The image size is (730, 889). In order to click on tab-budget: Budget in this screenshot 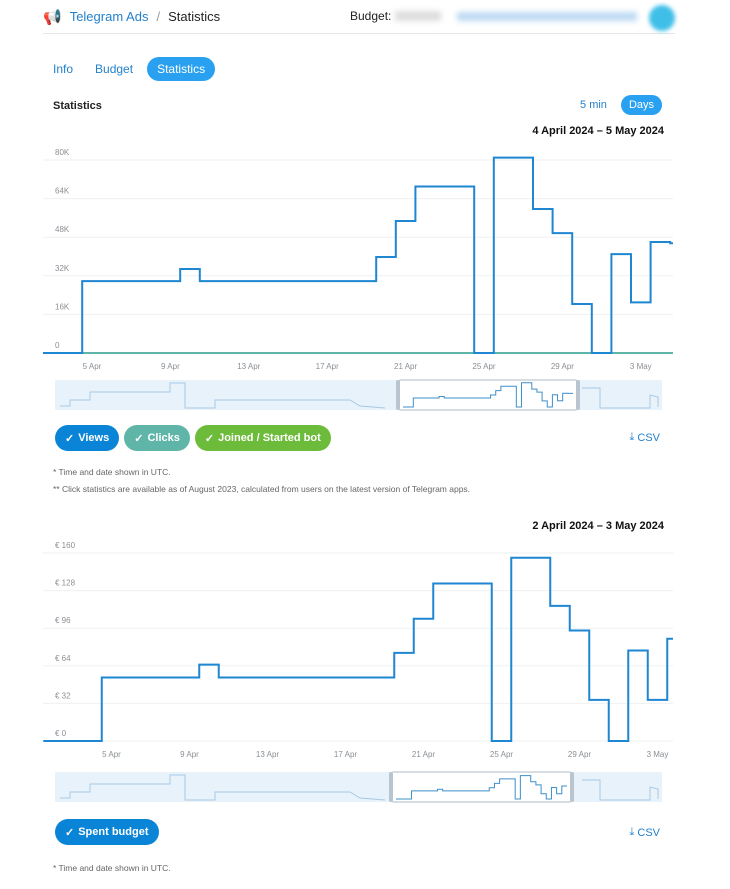, I will do `click(114, 69)`.